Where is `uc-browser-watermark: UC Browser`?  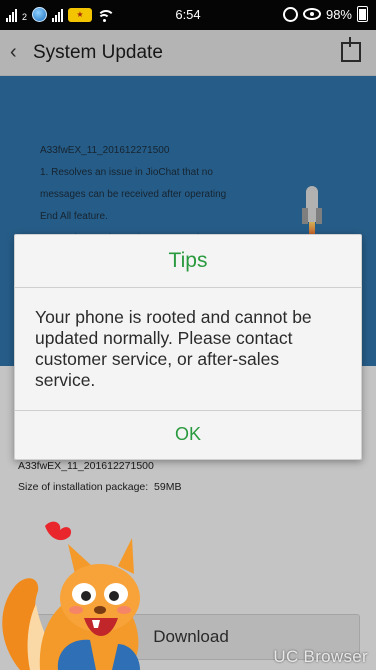 uc-browser-watermark: UC Browser is located at coordinates (320, 656).